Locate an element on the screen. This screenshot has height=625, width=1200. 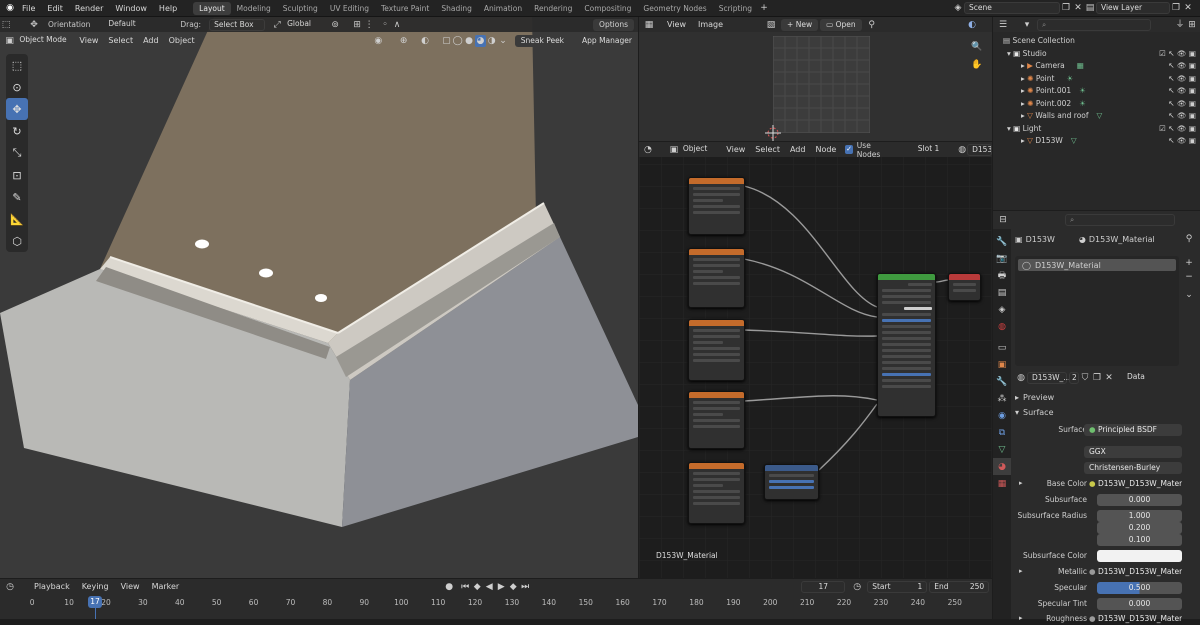
data-tab-icon: ▽ is located at coordinates (1002, 449).